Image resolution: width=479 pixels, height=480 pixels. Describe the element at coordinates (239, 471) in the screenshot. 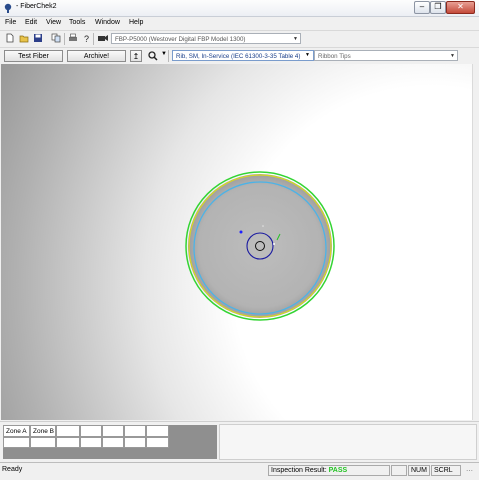

I see `status-bar: Ready Inspection Result: PASS NUM SCRL ⋯` at that location.